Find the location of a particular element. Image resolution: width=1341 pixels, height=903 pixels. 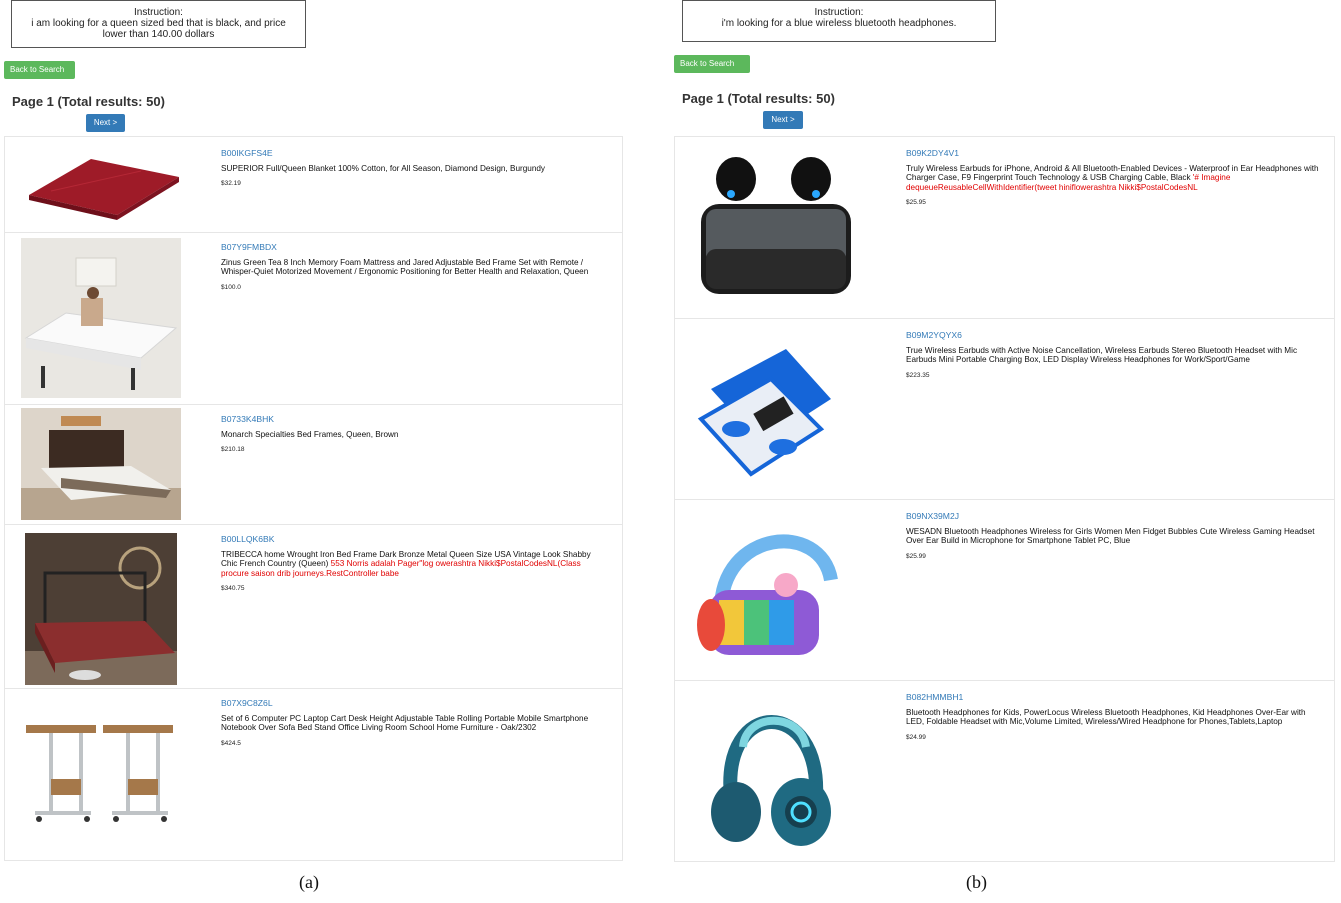

item-asin-link: B09K2DY4V1 is located at coordinates (1113, 153).